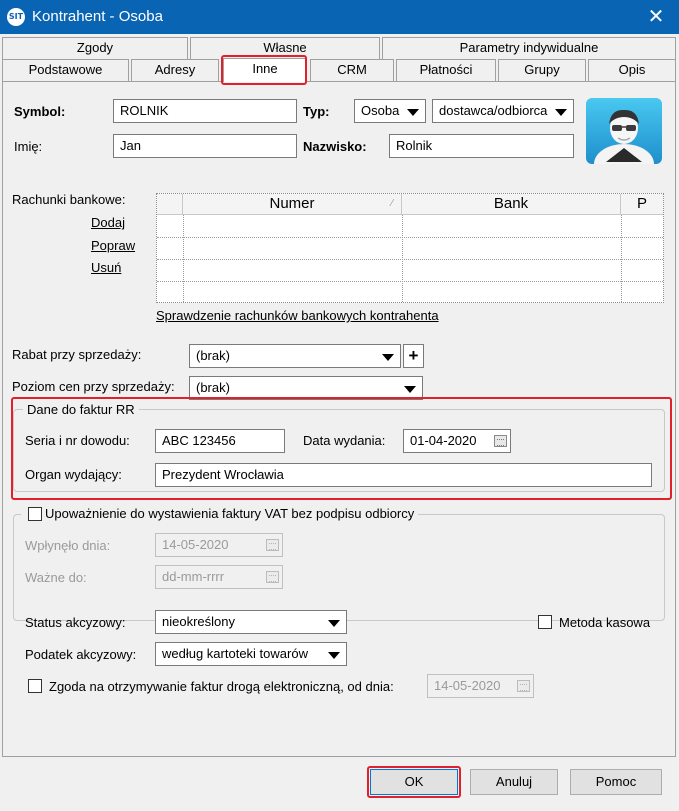  Describe the element at coordinates (529, 48) in the screenshot. I see `tab-parametry-indywidualne: Parametry indywidualne` at that location.